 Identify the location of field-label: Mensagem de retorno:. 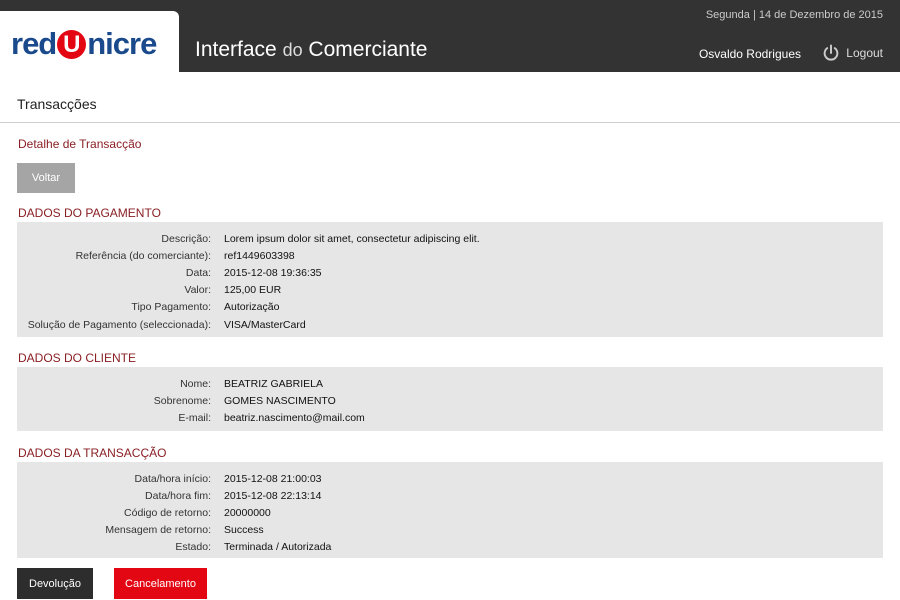
(158, 530).